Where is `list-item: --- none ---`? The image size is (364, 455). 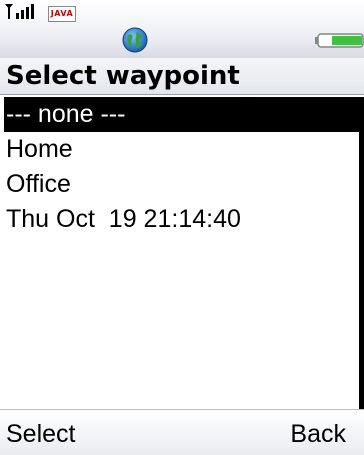
list-item: --- none --- is located at coordinates (179, 114).